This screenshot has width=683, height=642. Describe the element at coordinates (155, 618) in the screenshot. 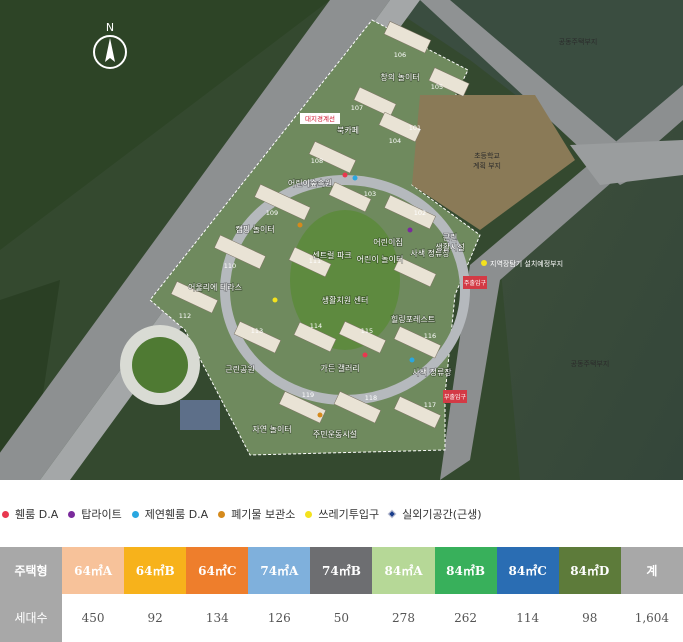

I see `count-cell: 92` at that location.